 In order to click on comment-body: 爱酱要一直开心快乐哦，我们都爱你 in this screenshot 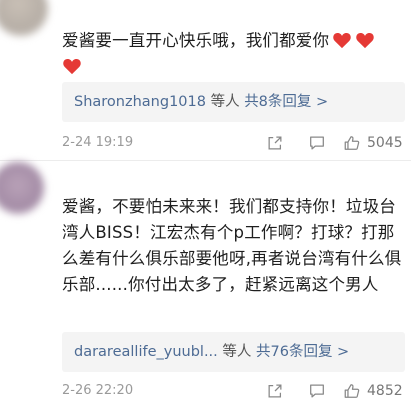, I will do `click(196, 40)`.